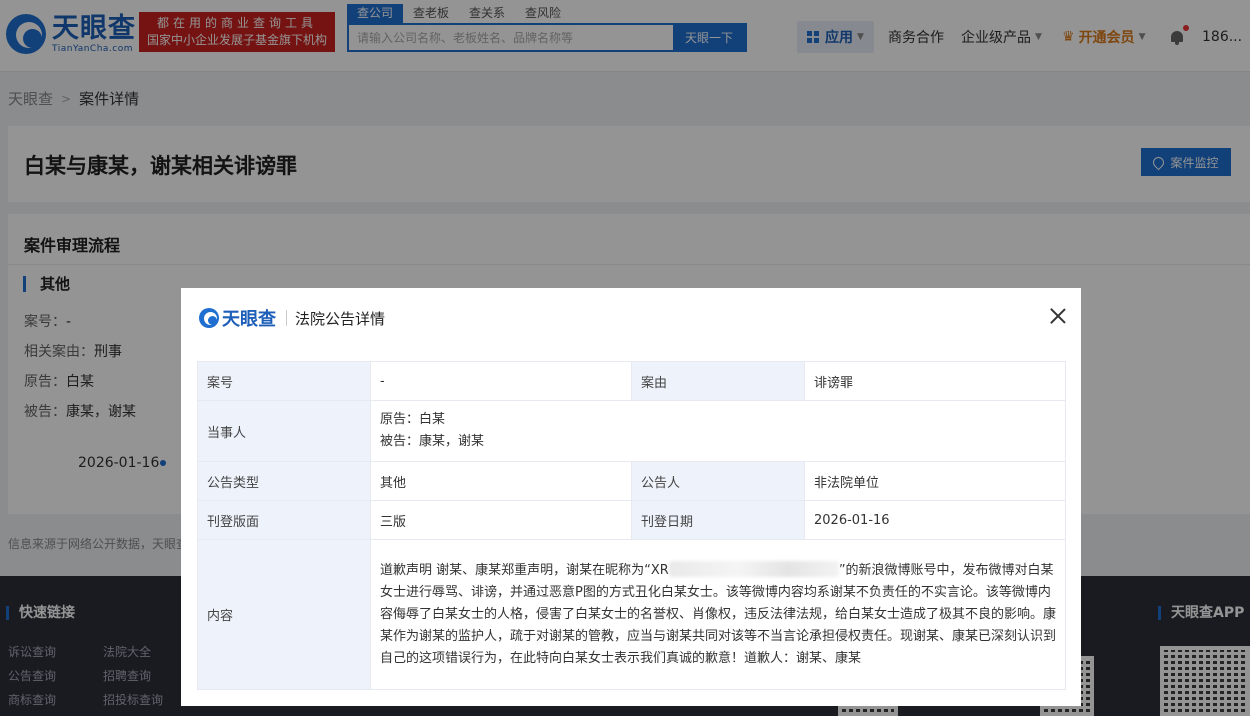  I want to click on plaintiff-text: 原告：白某, so click(413, 419).